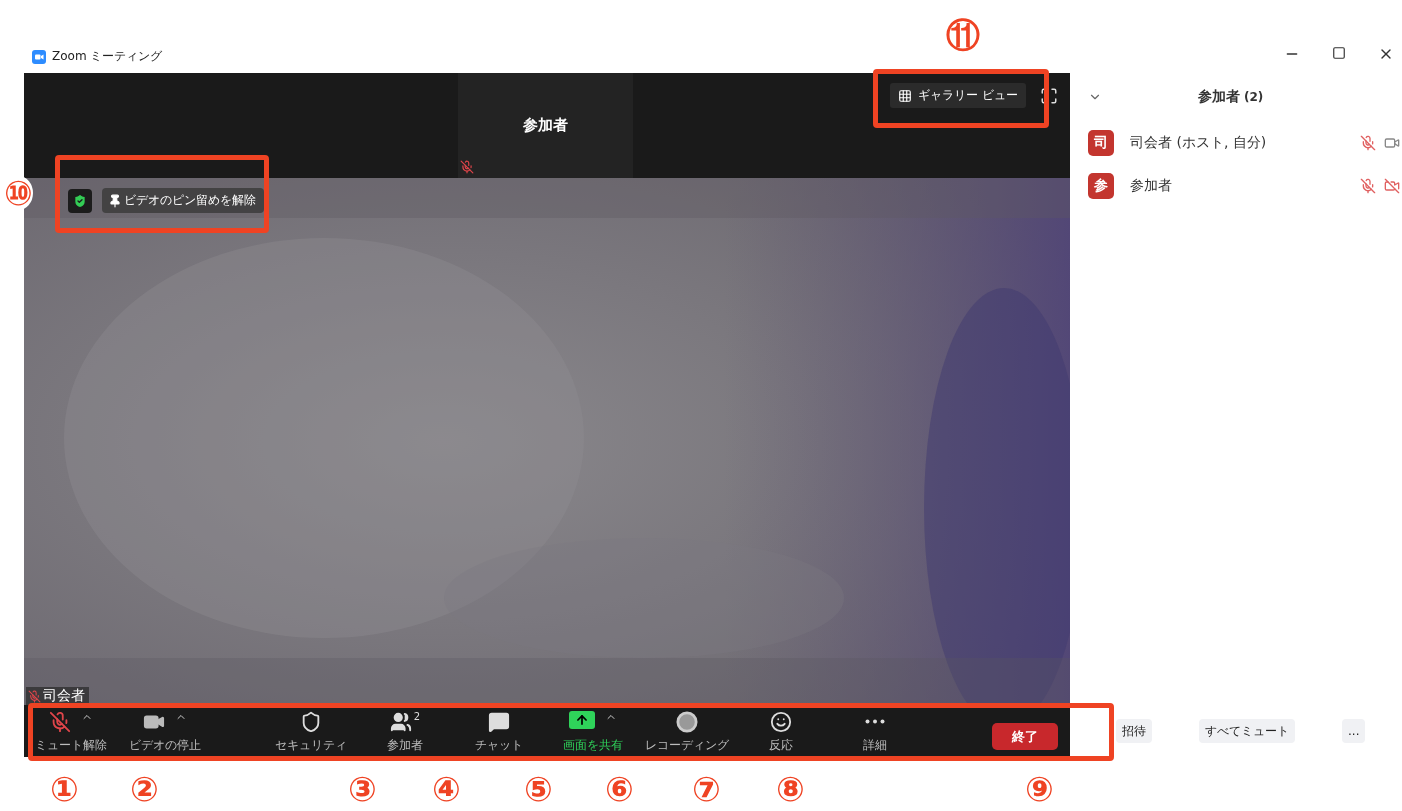  What do you see at coordinates (57, 696) in the screenshot?
I see `video-name-label: 司会者` at bounding box center [57, 696].